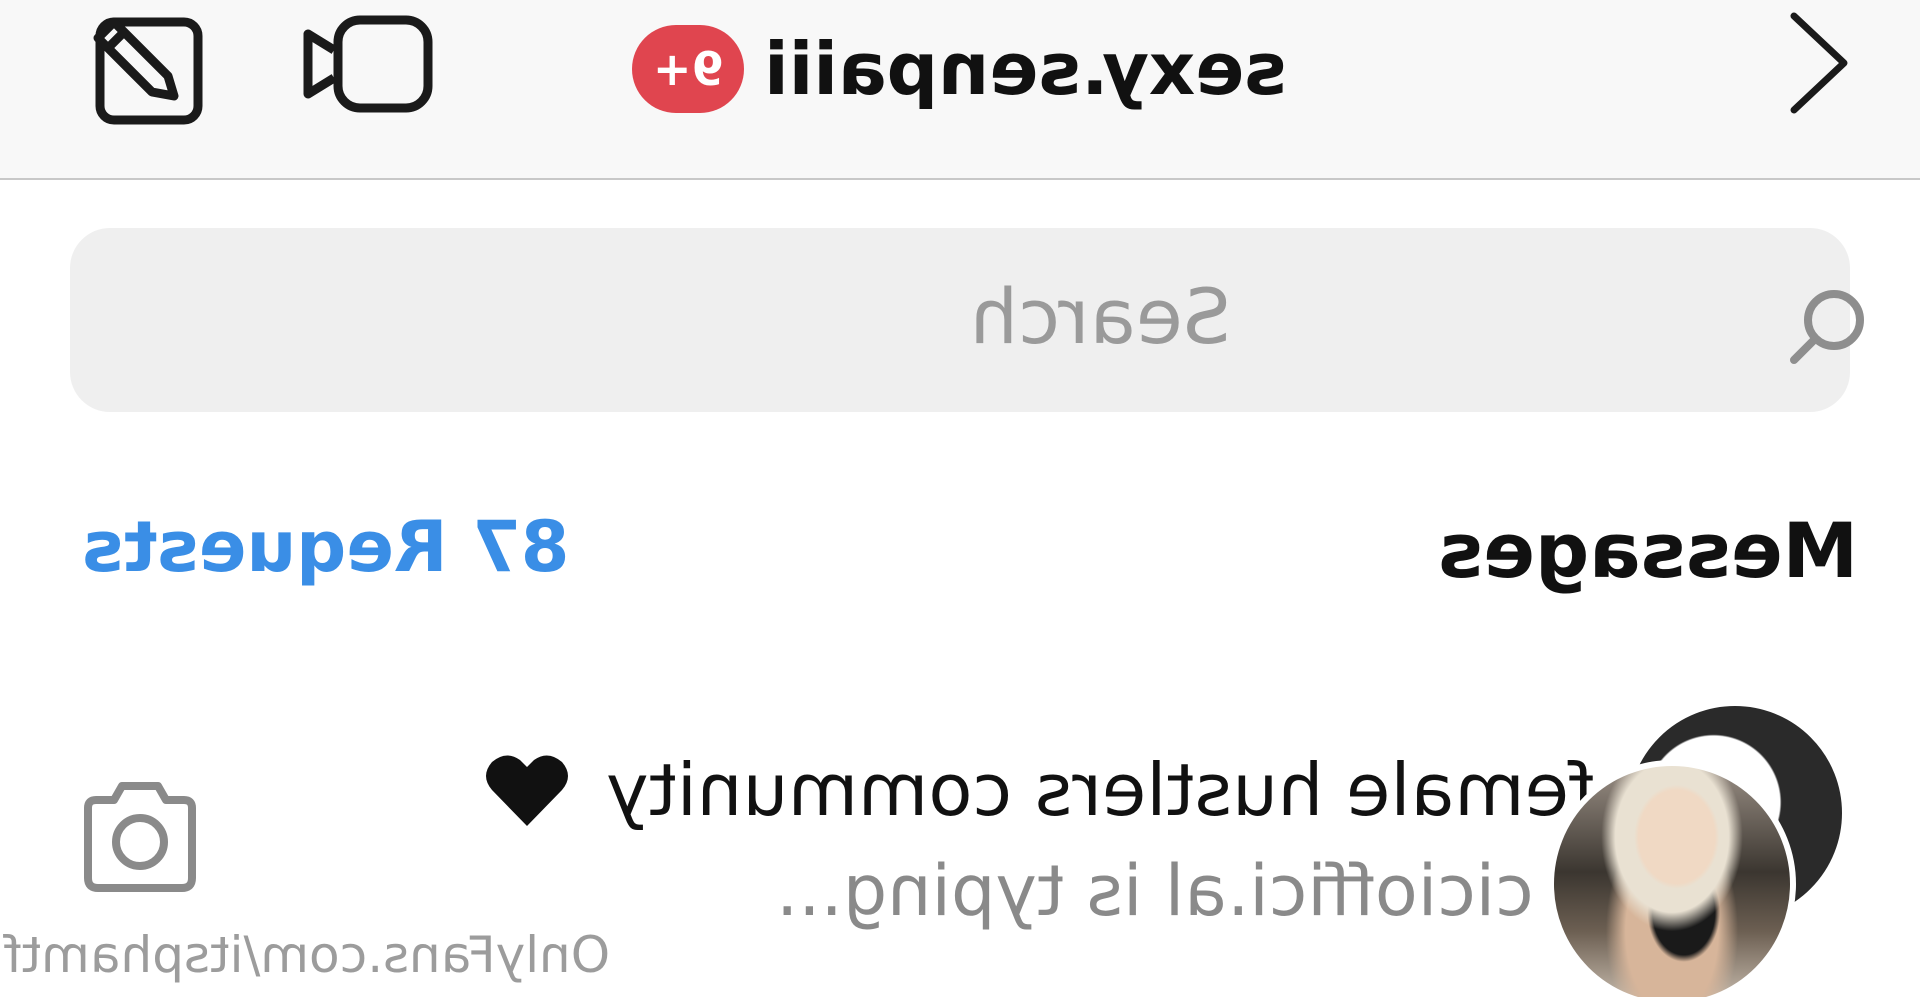 This screenshot has width=1920, height=997. Describe the element at coordinates (140, 837) in the screenshot. I see `camera-icon` at that location.